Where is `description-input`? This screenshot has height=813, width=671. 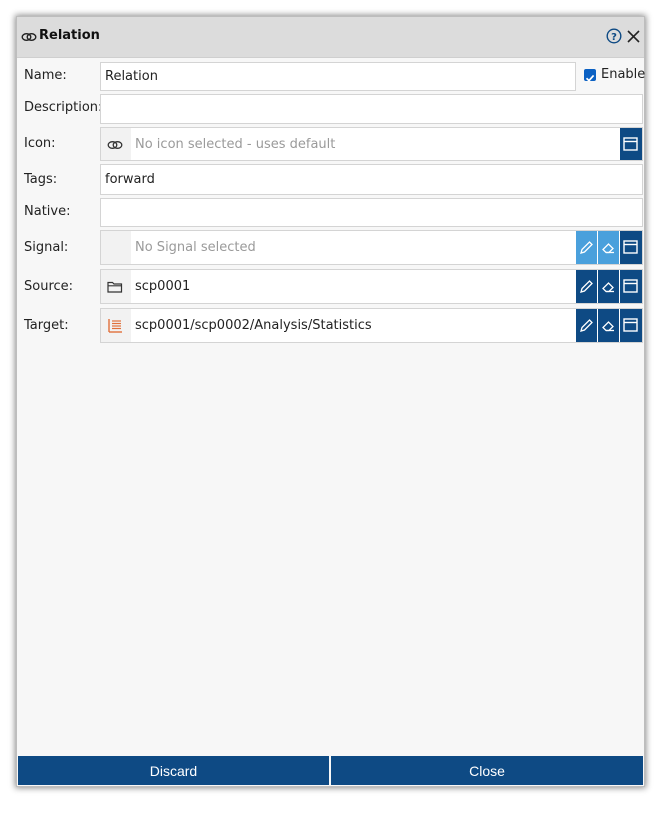
description-input is located at coordinates (371, 109).